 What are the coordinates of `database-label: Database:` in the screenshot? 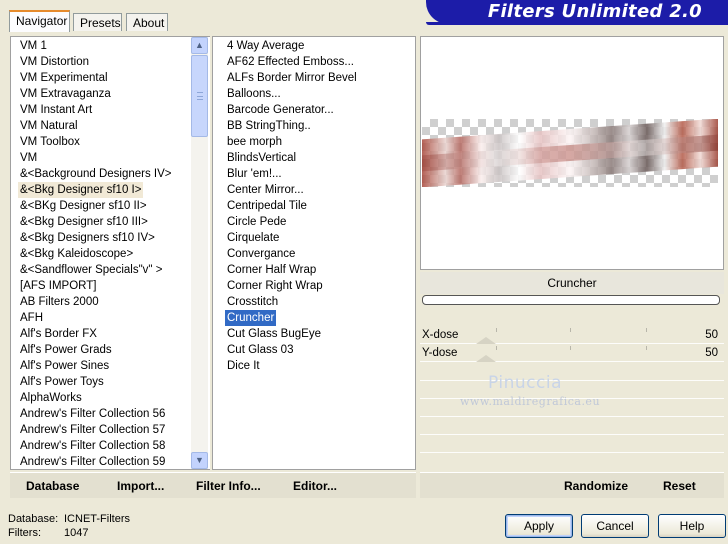 It's located at (33, 519).